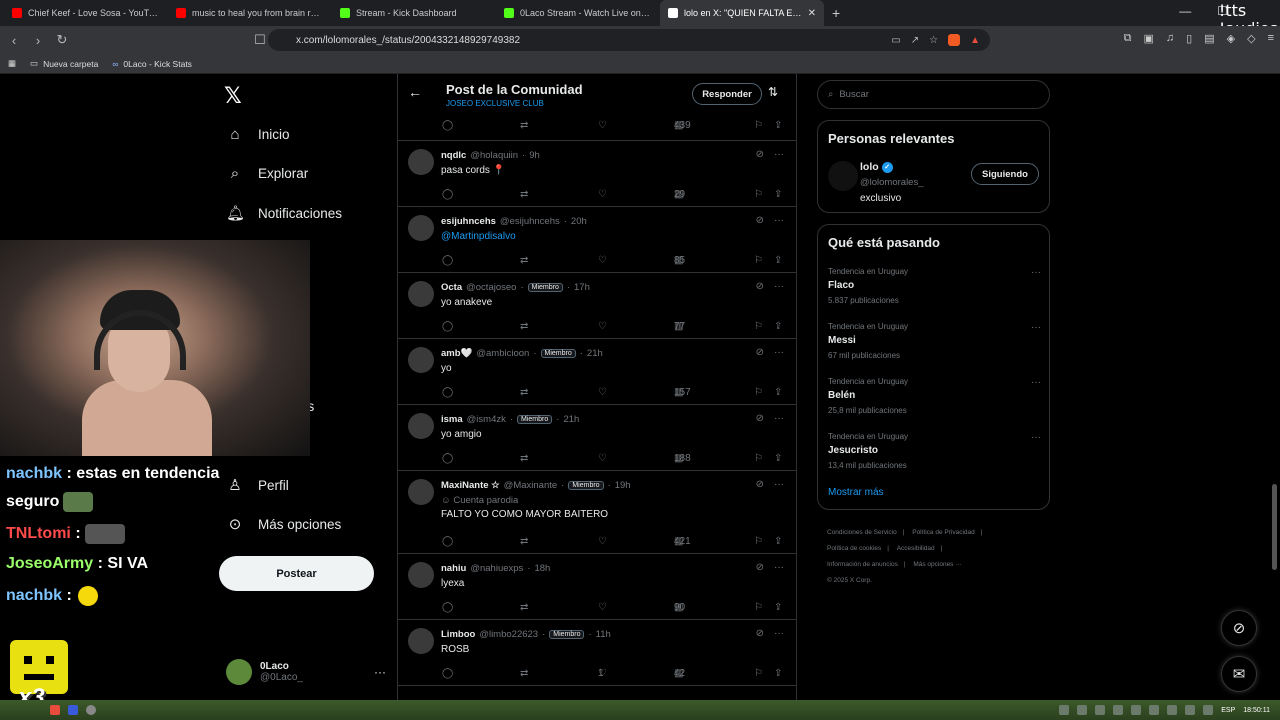 This screenshot has height=720, width=1280. I want to click on footer-link: Accesibilidad, so click(916, 548).